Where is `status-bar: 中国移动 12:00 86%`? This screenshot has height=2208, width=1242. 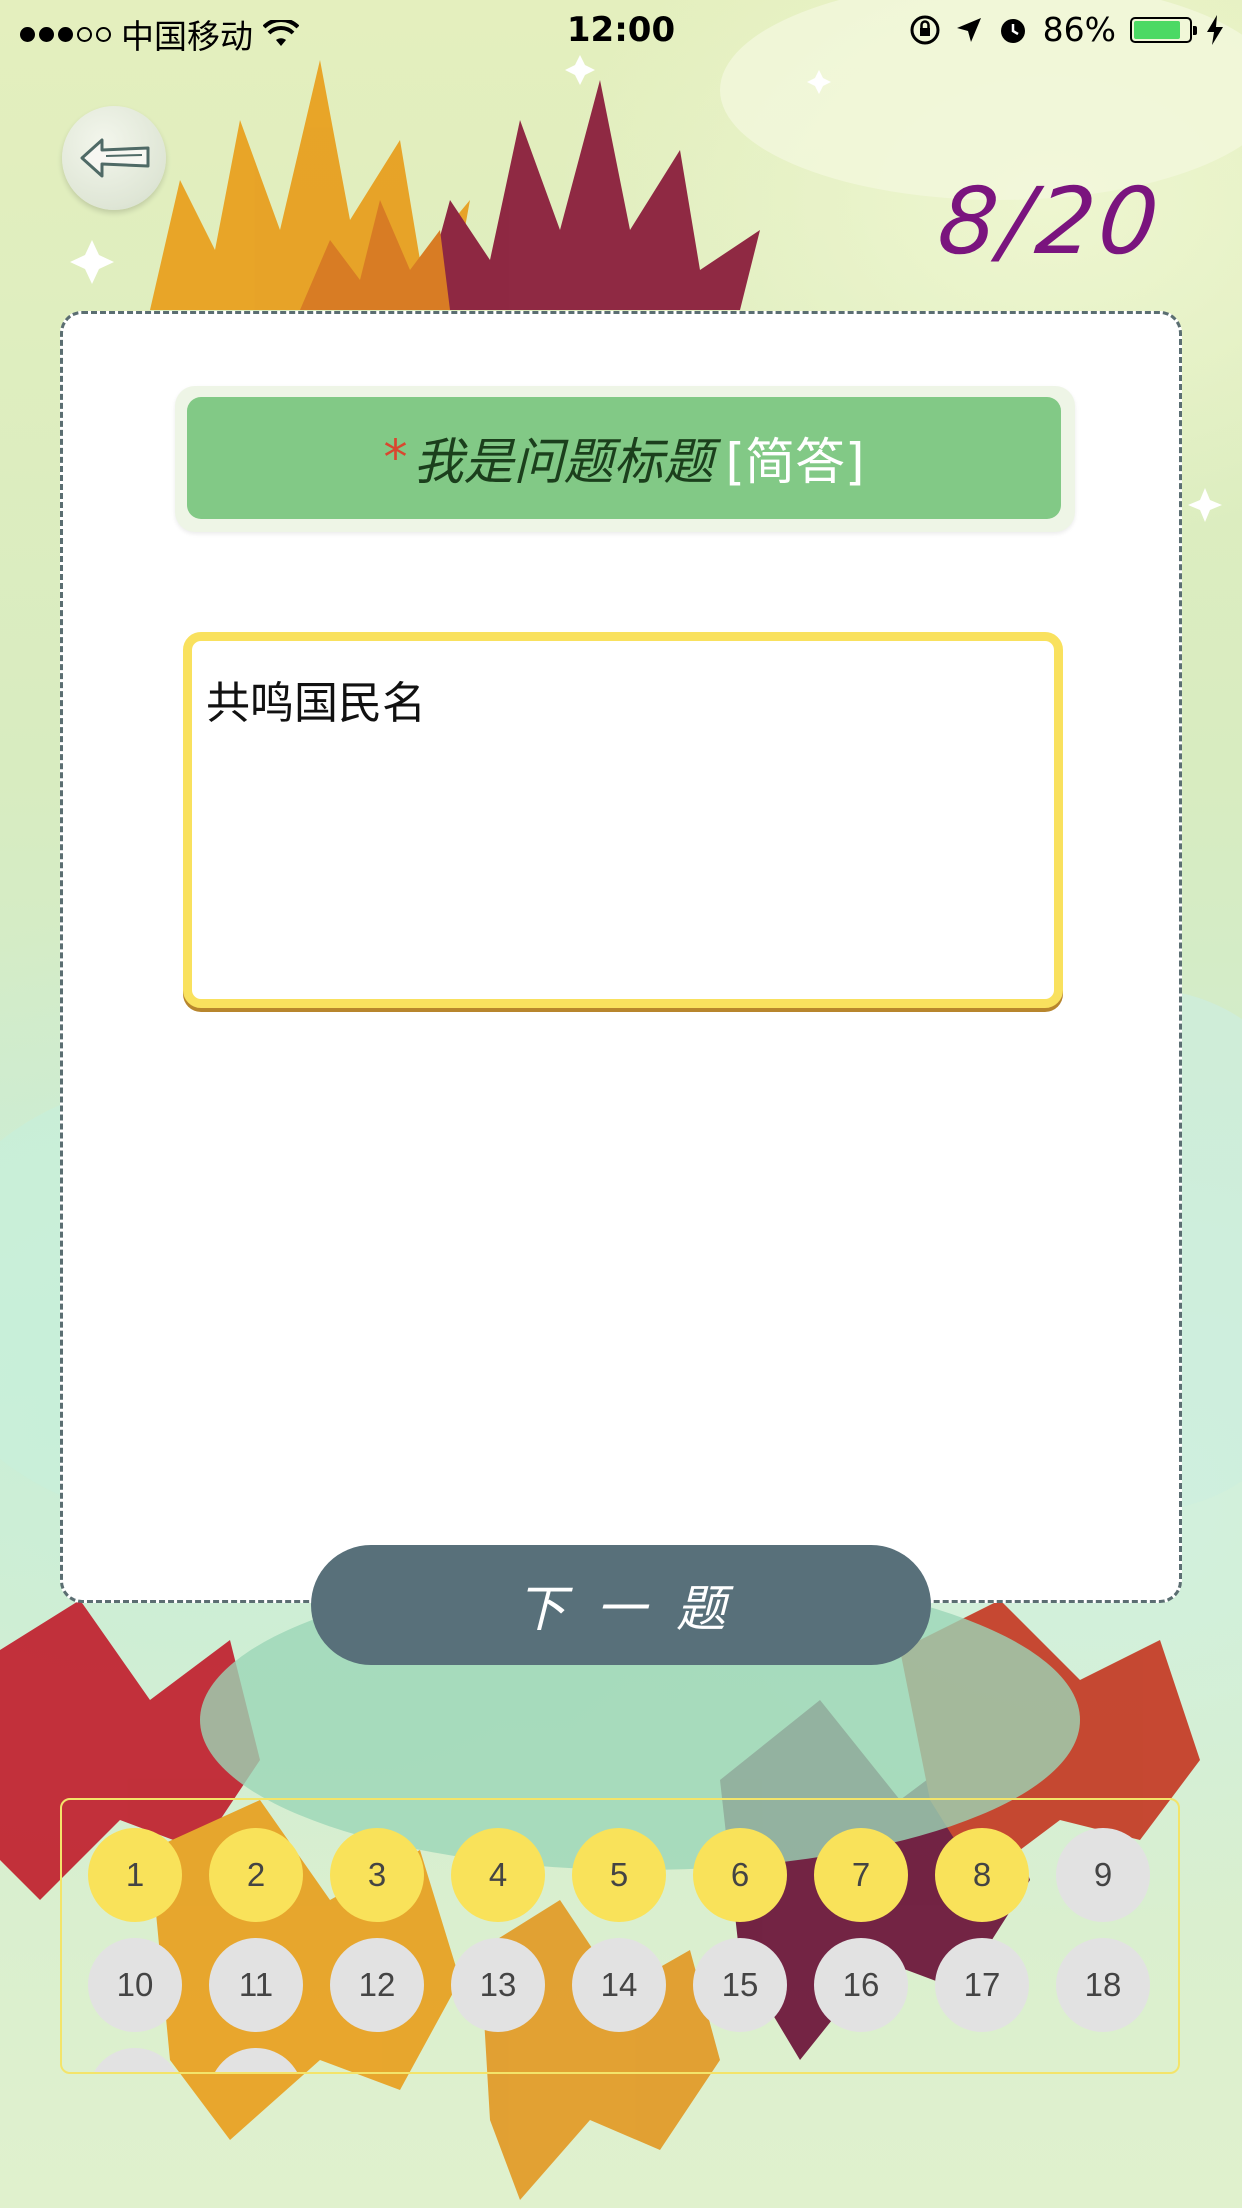
status-bar: 中国移动 12:00 86% is located at coordinates (621, 30).